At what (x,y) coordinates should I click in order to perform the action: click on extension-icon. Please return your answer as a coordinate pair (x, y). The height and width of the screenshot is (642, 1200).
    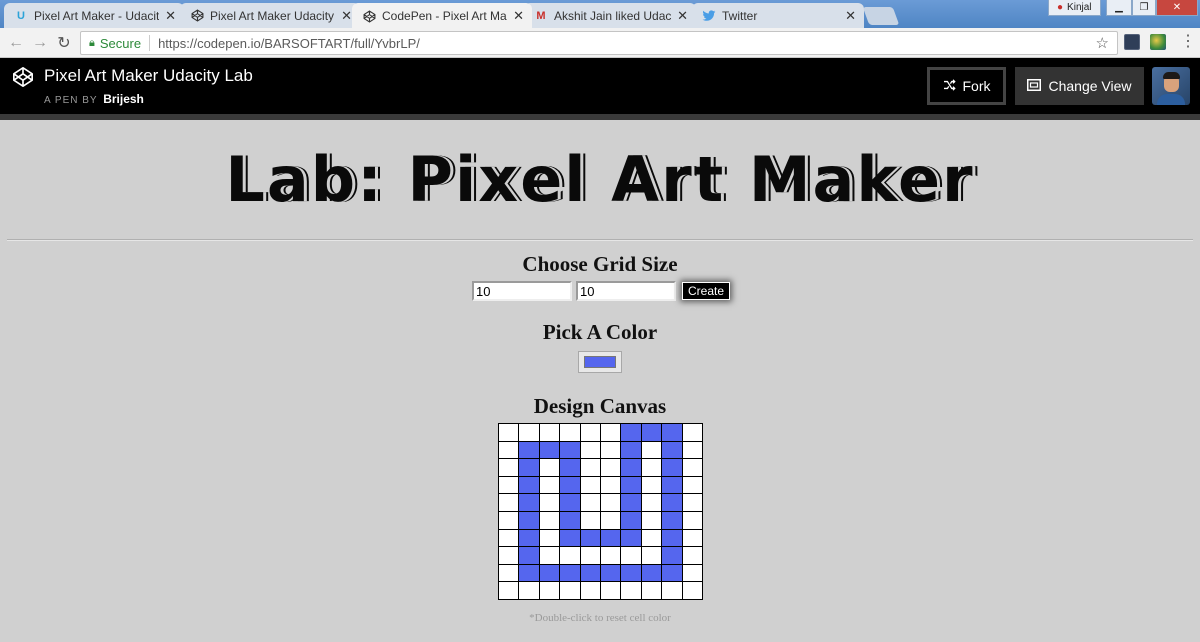
    Looking at the image, I should click on (1132, 42).